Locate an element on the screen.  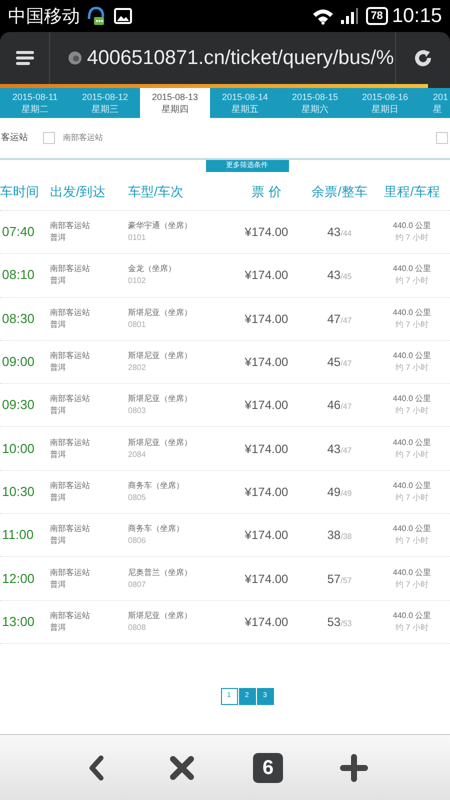
bus-type: 金龙（坐席） is located at coordinates (152, 269).